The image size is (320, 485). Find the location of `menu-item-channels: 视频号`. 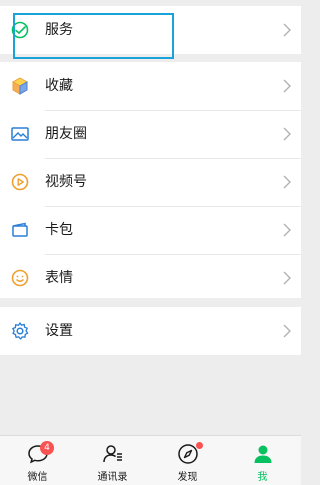

menu-item-channels: 视频号 is located at coordinates (150, 182).